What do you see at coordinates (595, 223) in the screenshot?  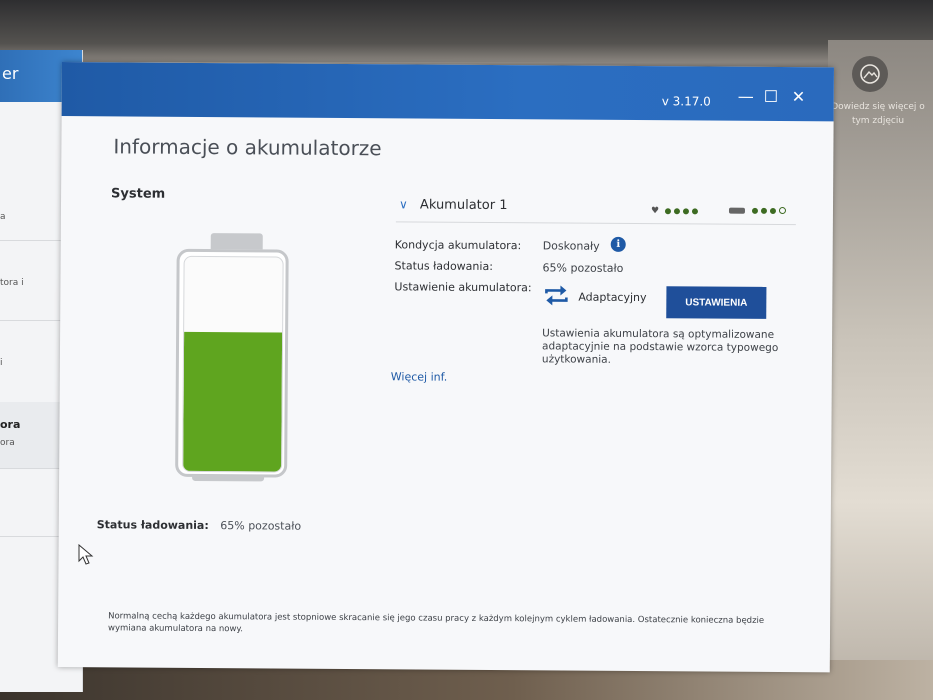 I see `divider` at bounding box center [595, 223].